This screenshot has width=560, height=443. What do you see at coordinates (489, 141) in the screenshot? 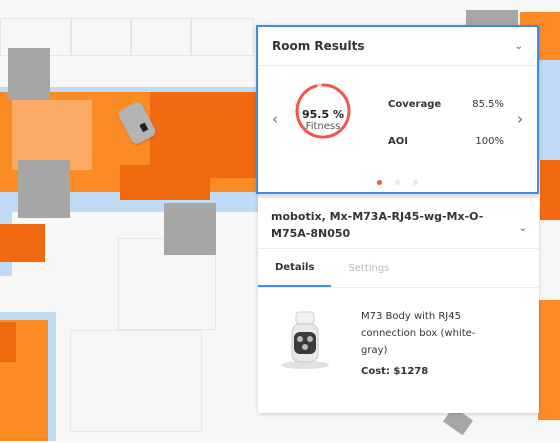
I see `stat-value: 100%` at bounding box center [489, 141].